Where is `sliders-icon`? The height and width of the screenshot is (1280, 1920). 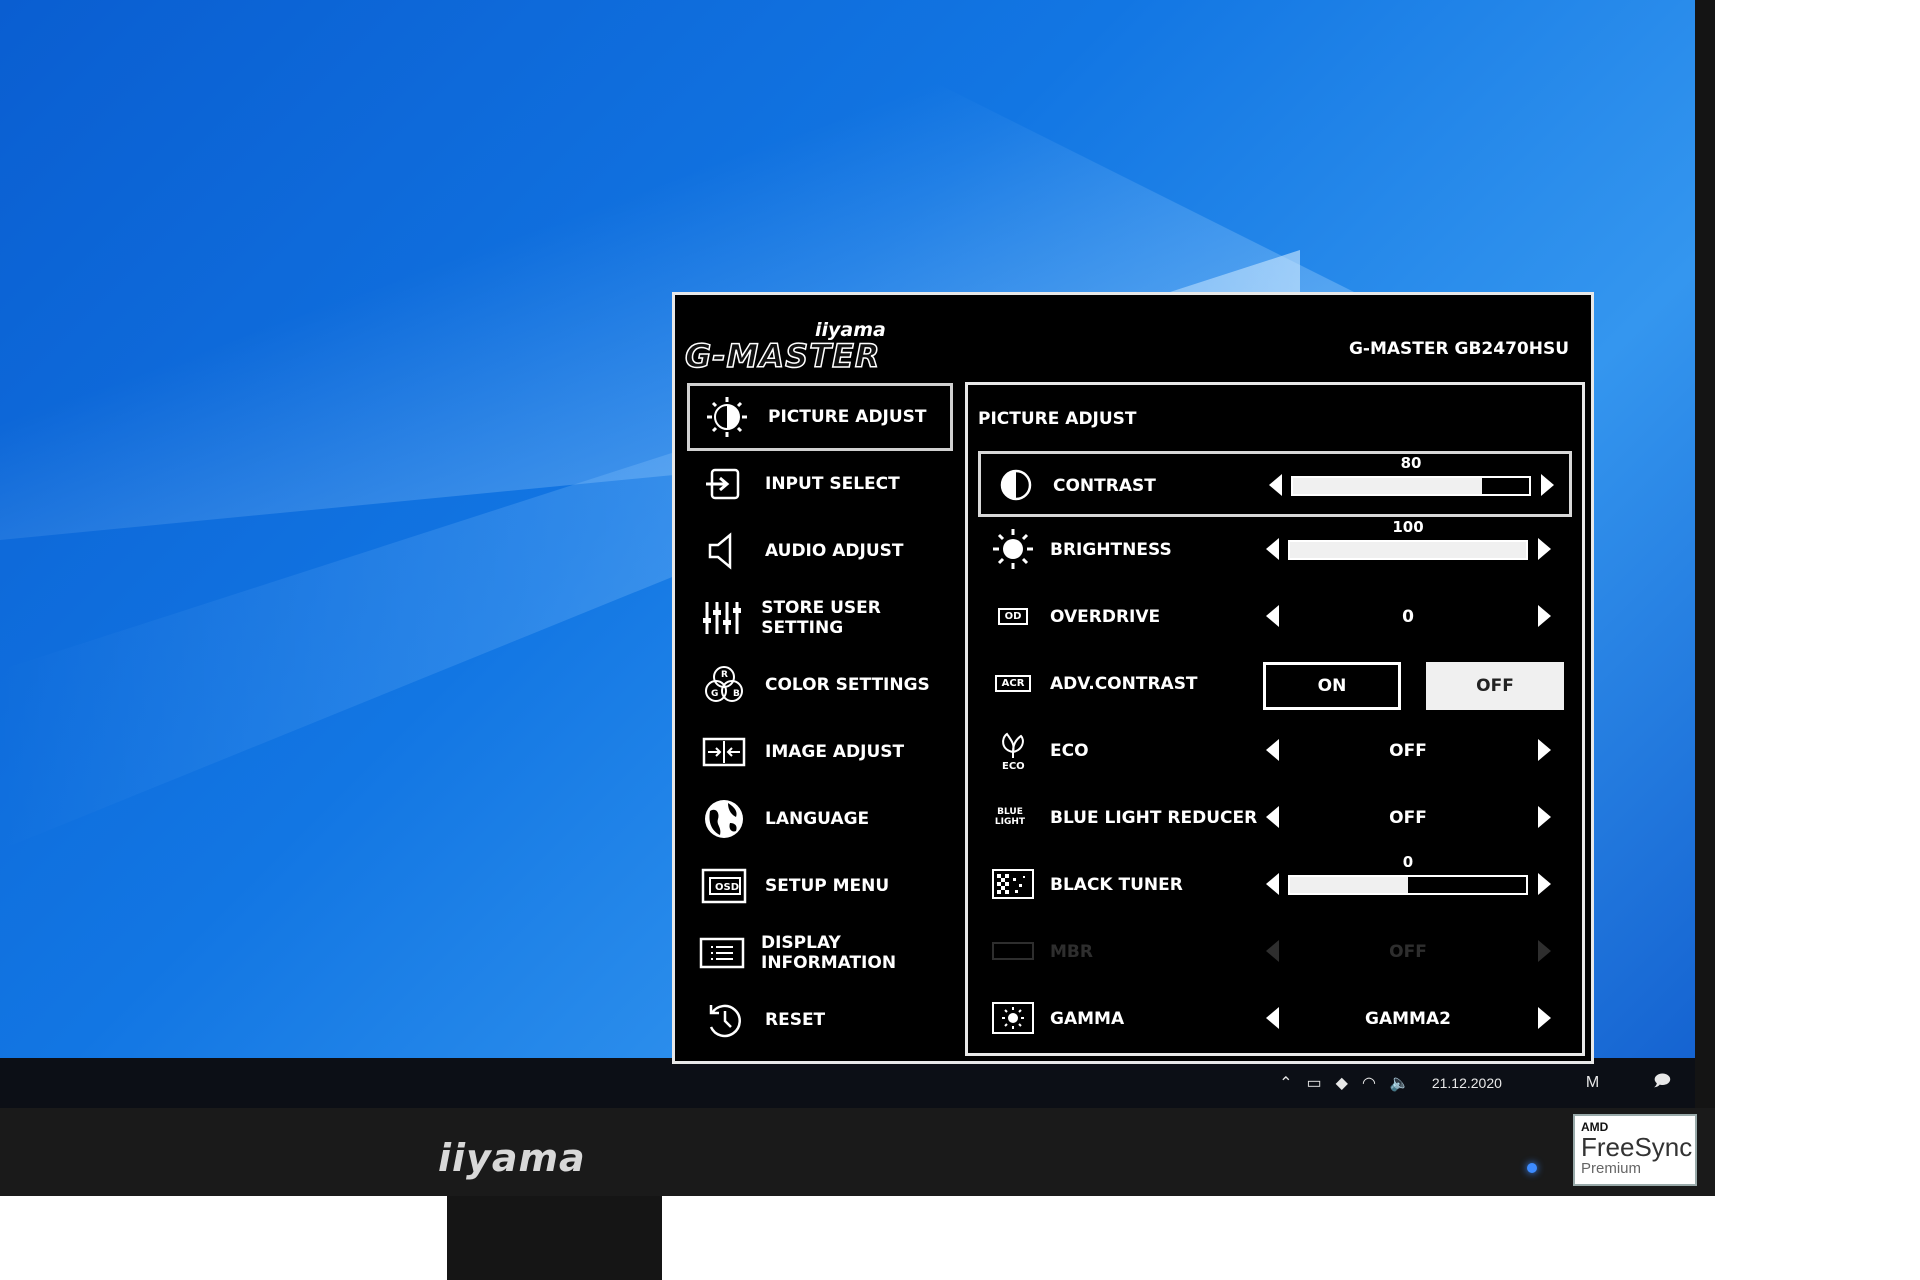
sliders-icon is located at coordinates (722, 618).